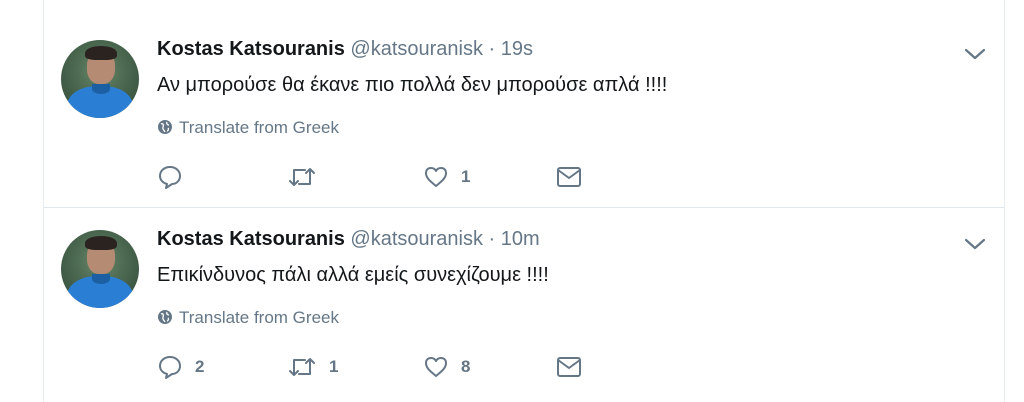 The width and height of the screenshot is (1024, 402). I want to click on timestamp: 19s, so click(517, 49).